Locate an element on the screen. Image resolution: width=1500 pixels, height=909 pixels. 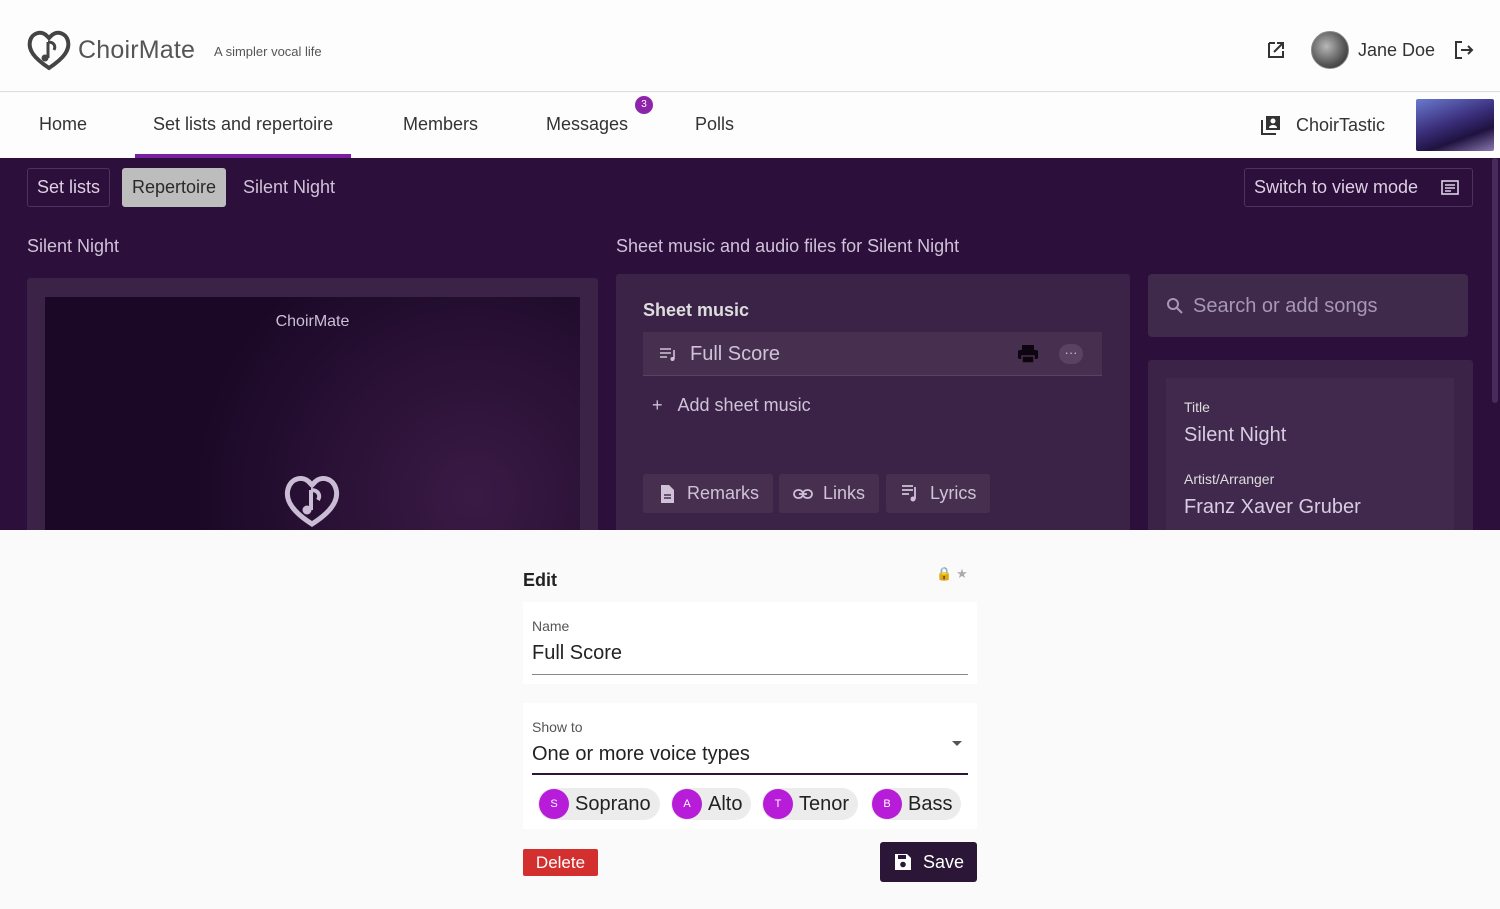
add-sheet-music-button: + Add sheet music is located at coordinates (731, 405).